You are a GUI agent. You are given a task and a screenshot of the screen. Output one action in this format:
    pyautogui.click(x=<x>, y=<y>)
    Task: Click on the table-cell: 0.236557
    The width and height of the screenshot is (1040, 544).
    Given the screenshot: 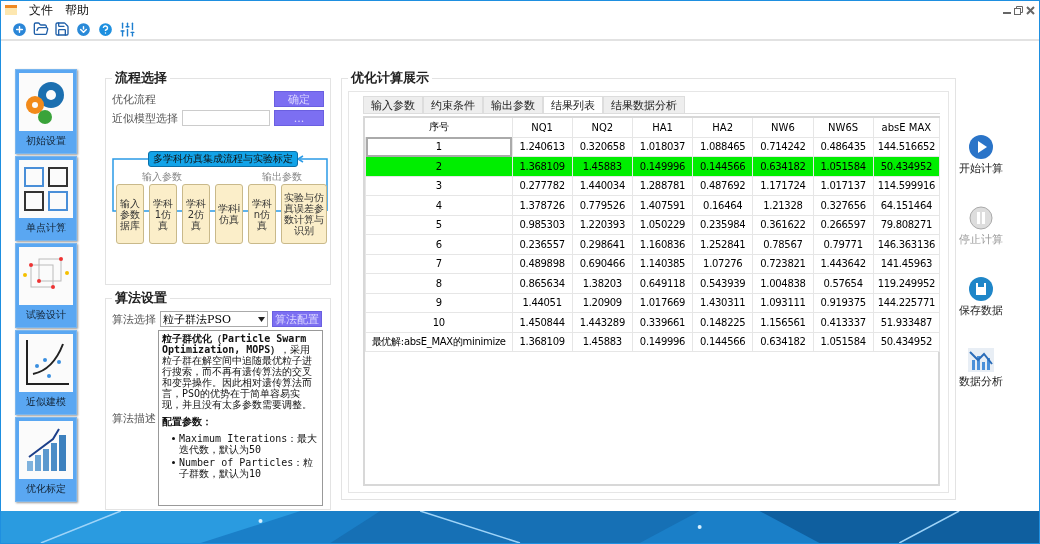 What is the action you would take?
    pyautogui.click(x=542, y=244)
    